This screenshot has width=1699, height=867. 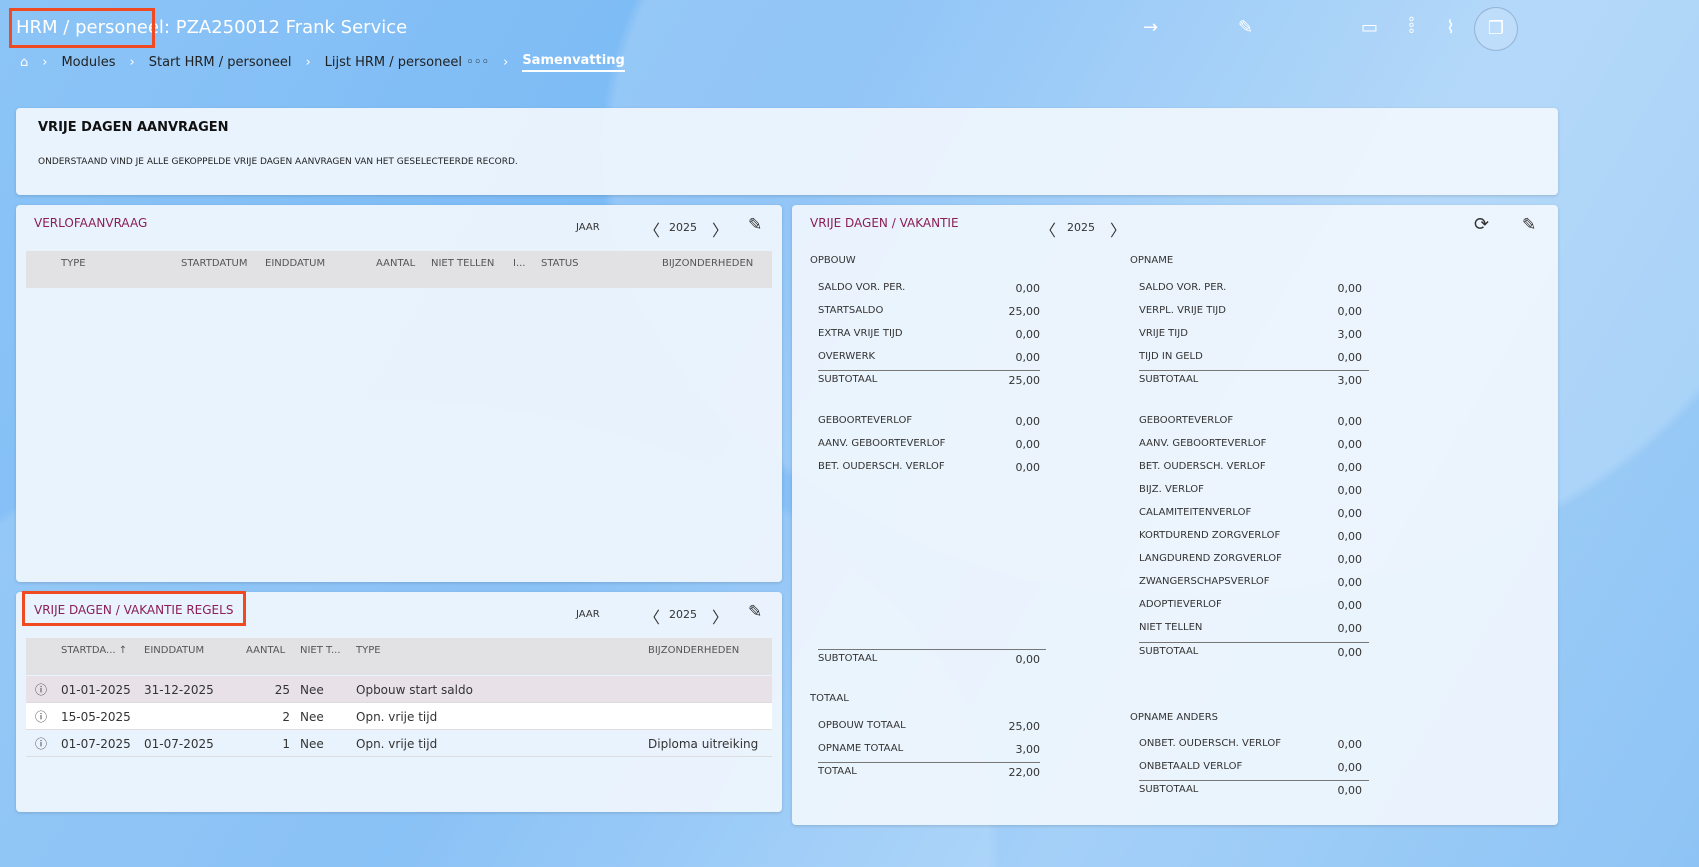 What do you see at coordinates (1024, 380) in the screenshot?
I see `subtotal-value: 25,00` at bounding box center [1024, 380].